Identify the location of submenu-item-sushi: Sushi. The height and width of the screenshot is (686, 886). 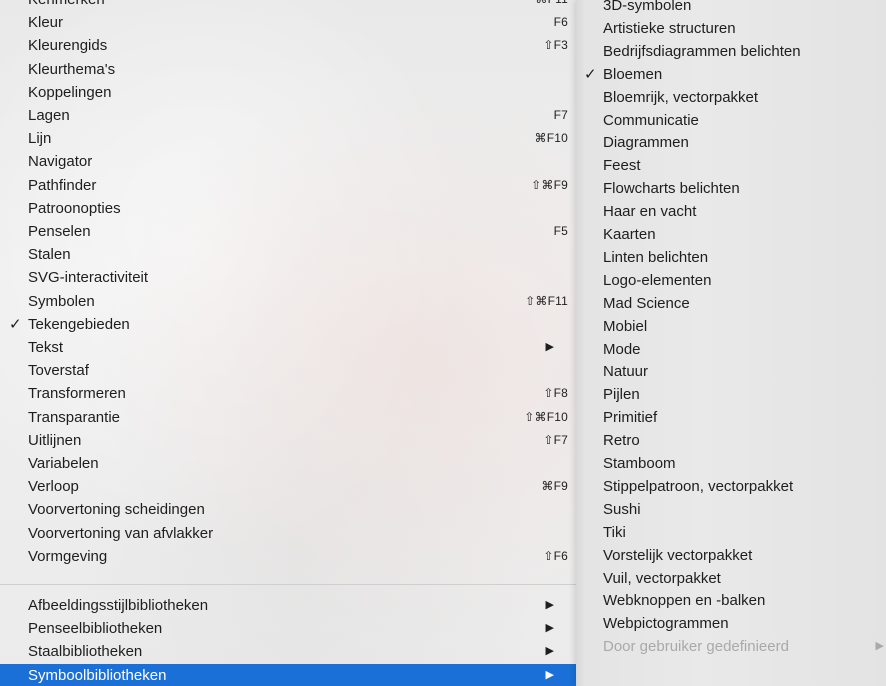
(731, 509).